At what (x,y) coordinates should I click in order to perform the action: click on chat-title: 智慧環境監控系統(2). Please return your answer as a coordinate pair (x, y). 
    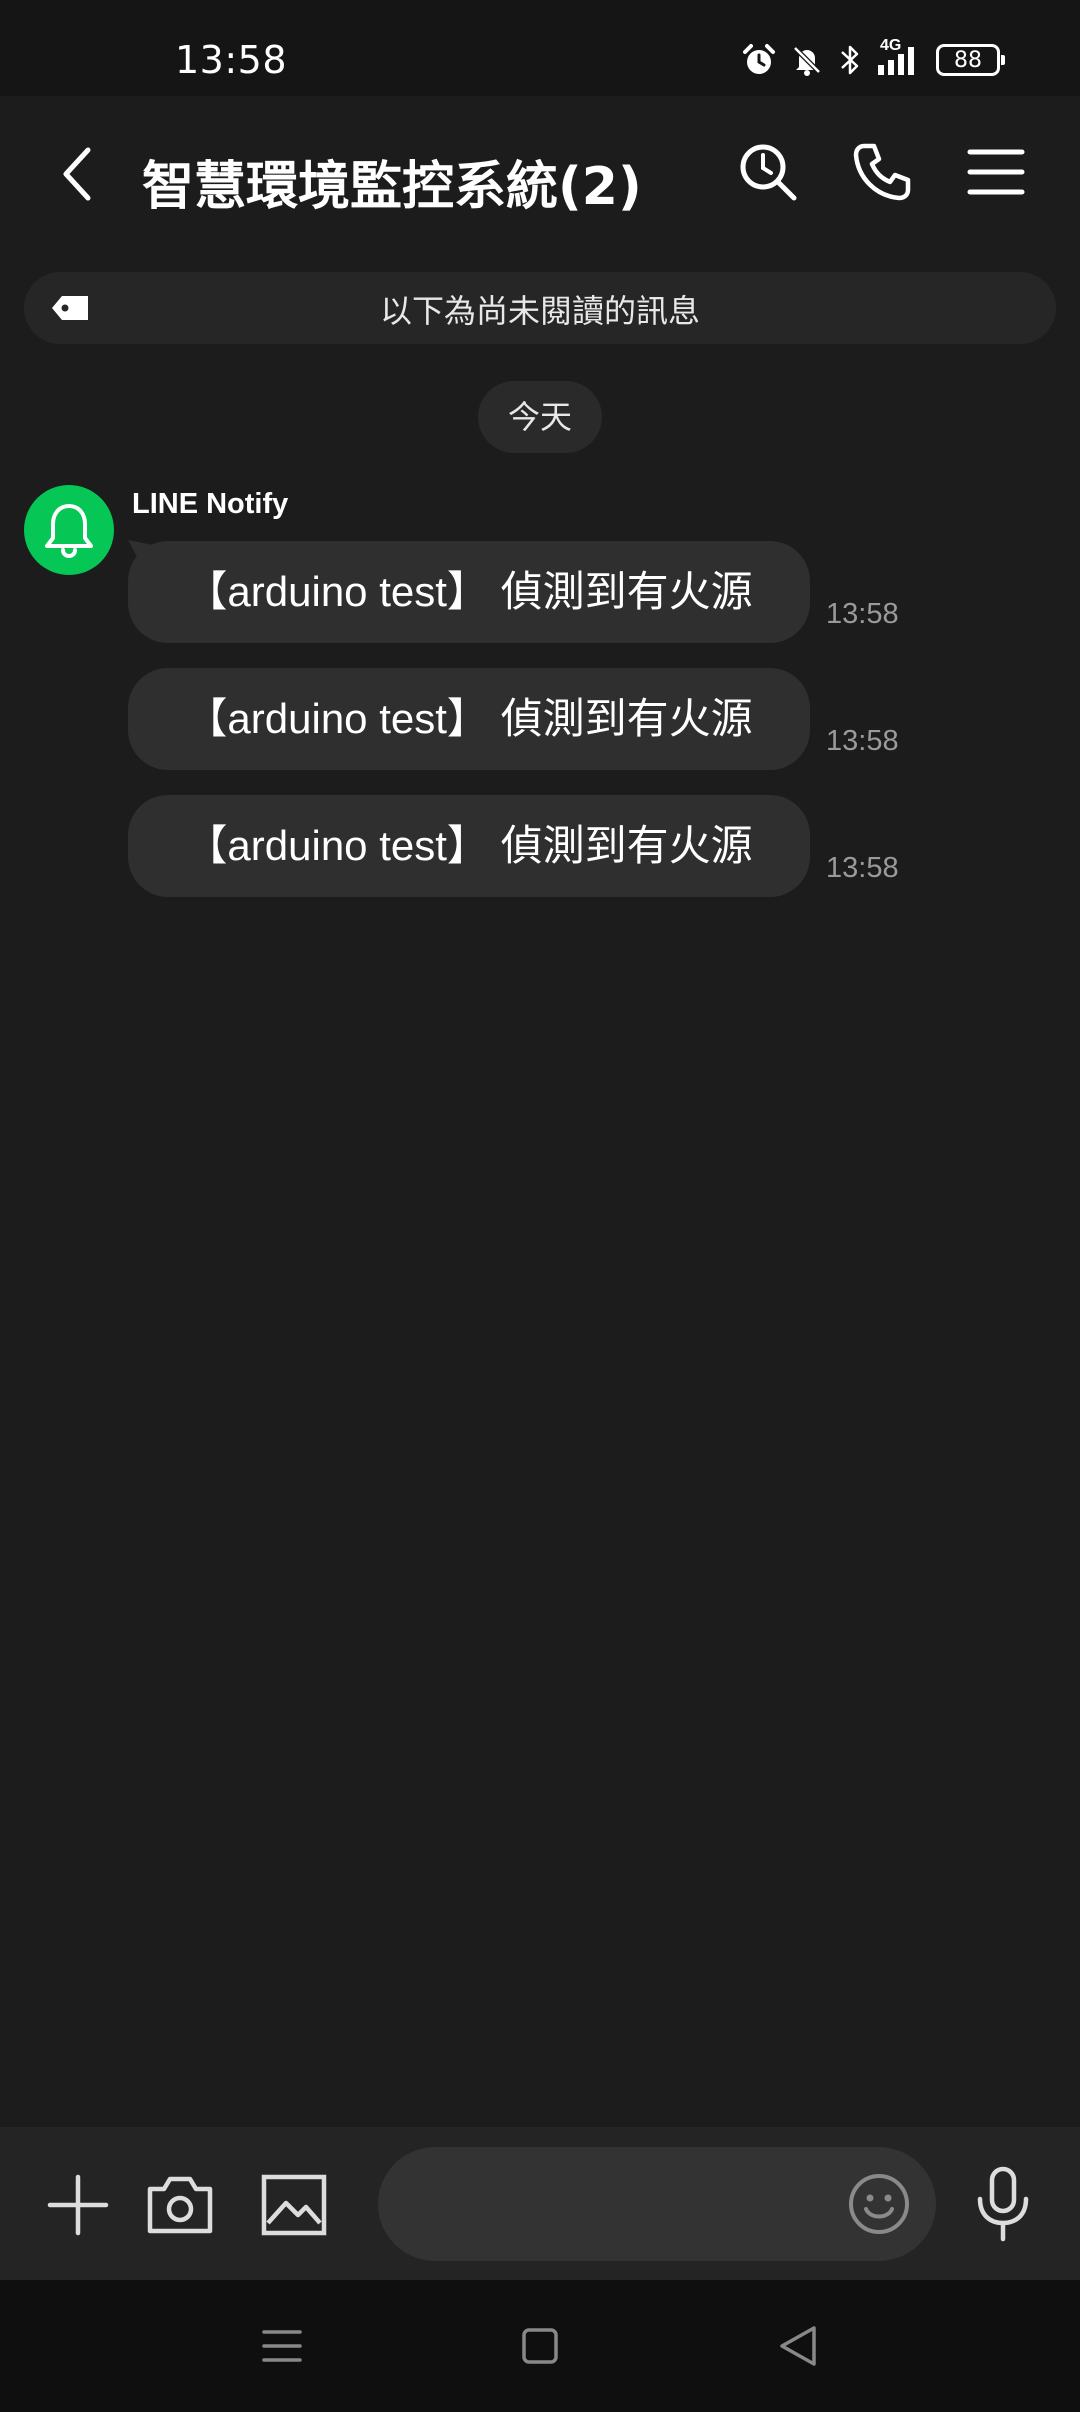
    Looking at the image, I should click on (392, 181).